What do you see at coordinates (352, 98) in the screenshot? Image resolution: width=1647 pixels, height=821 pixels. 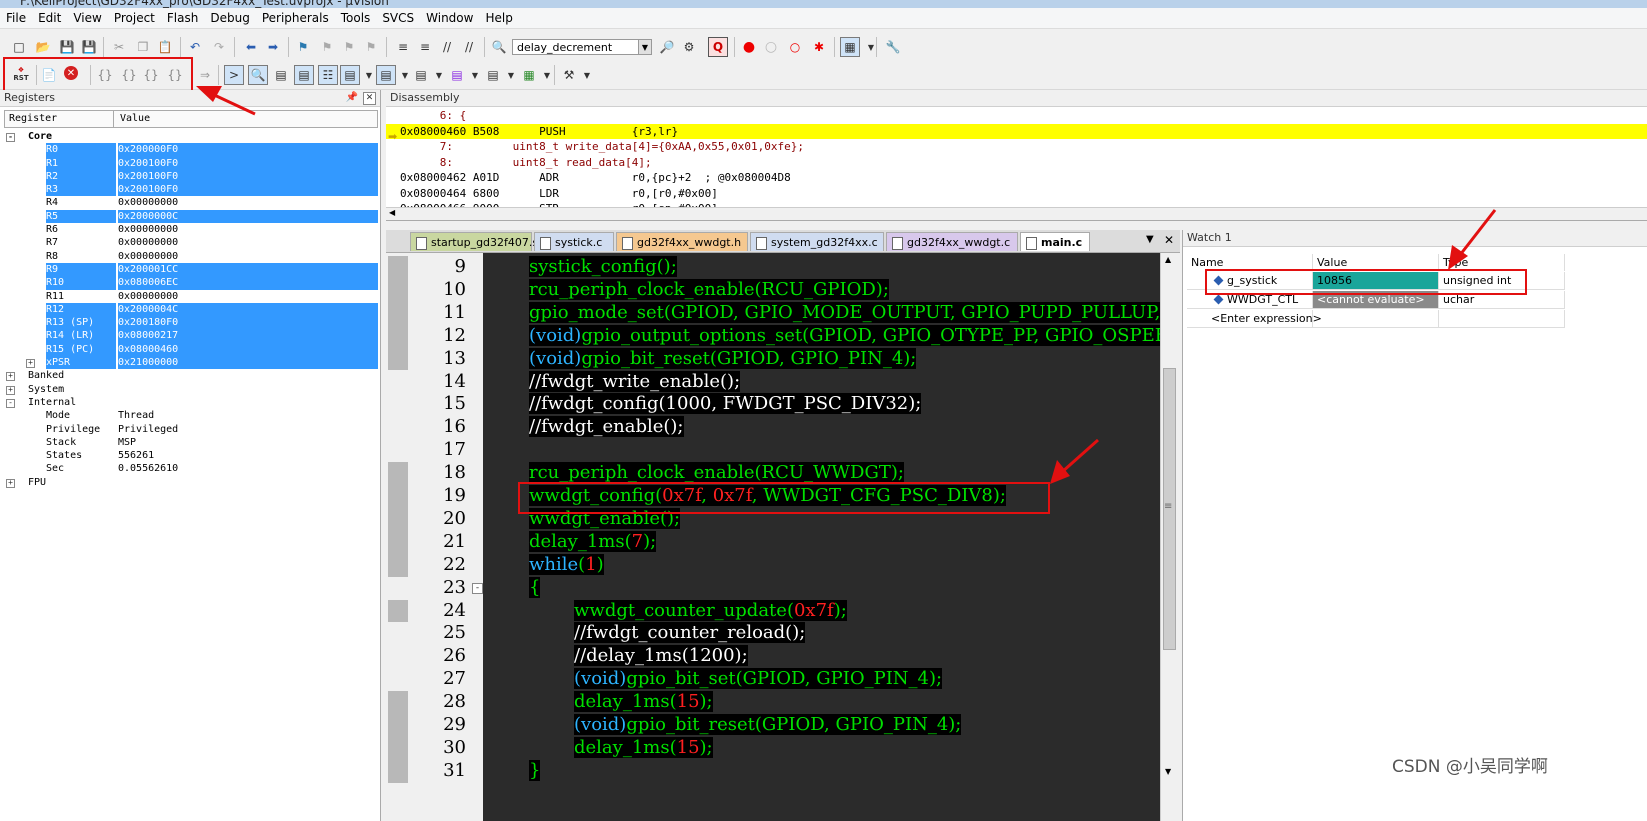 I see `pin-icon: 📌` at bounding box center [352, 98].